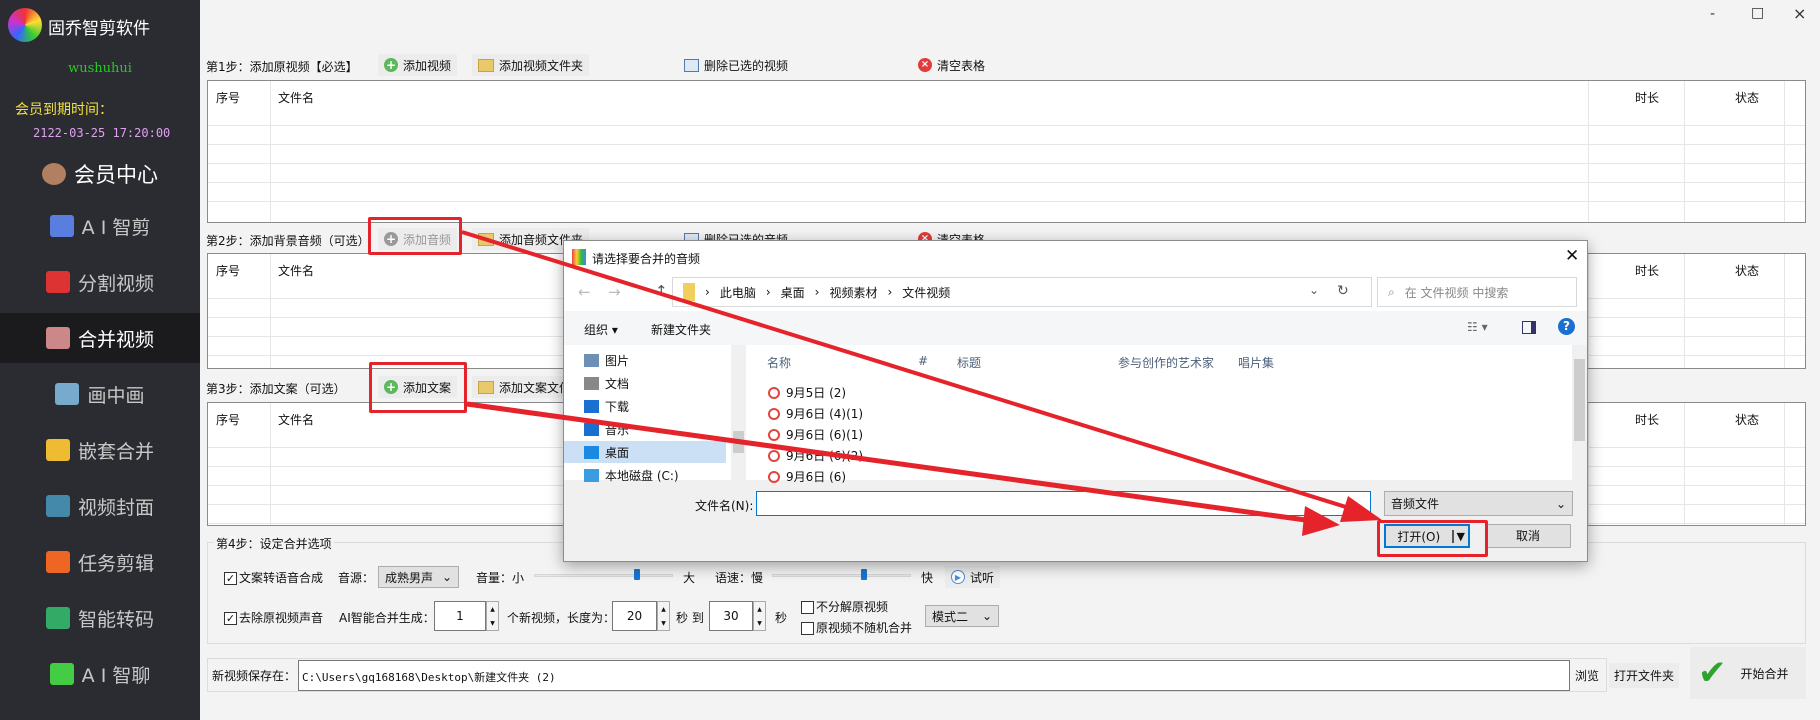 The image size is (1820, 720). I want to click on arrow-line, so click(893, 463).